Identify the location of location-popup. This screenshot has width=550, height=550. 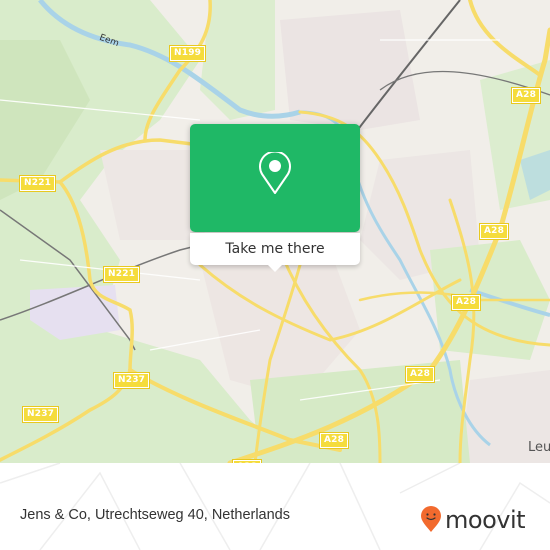
(275, 178).